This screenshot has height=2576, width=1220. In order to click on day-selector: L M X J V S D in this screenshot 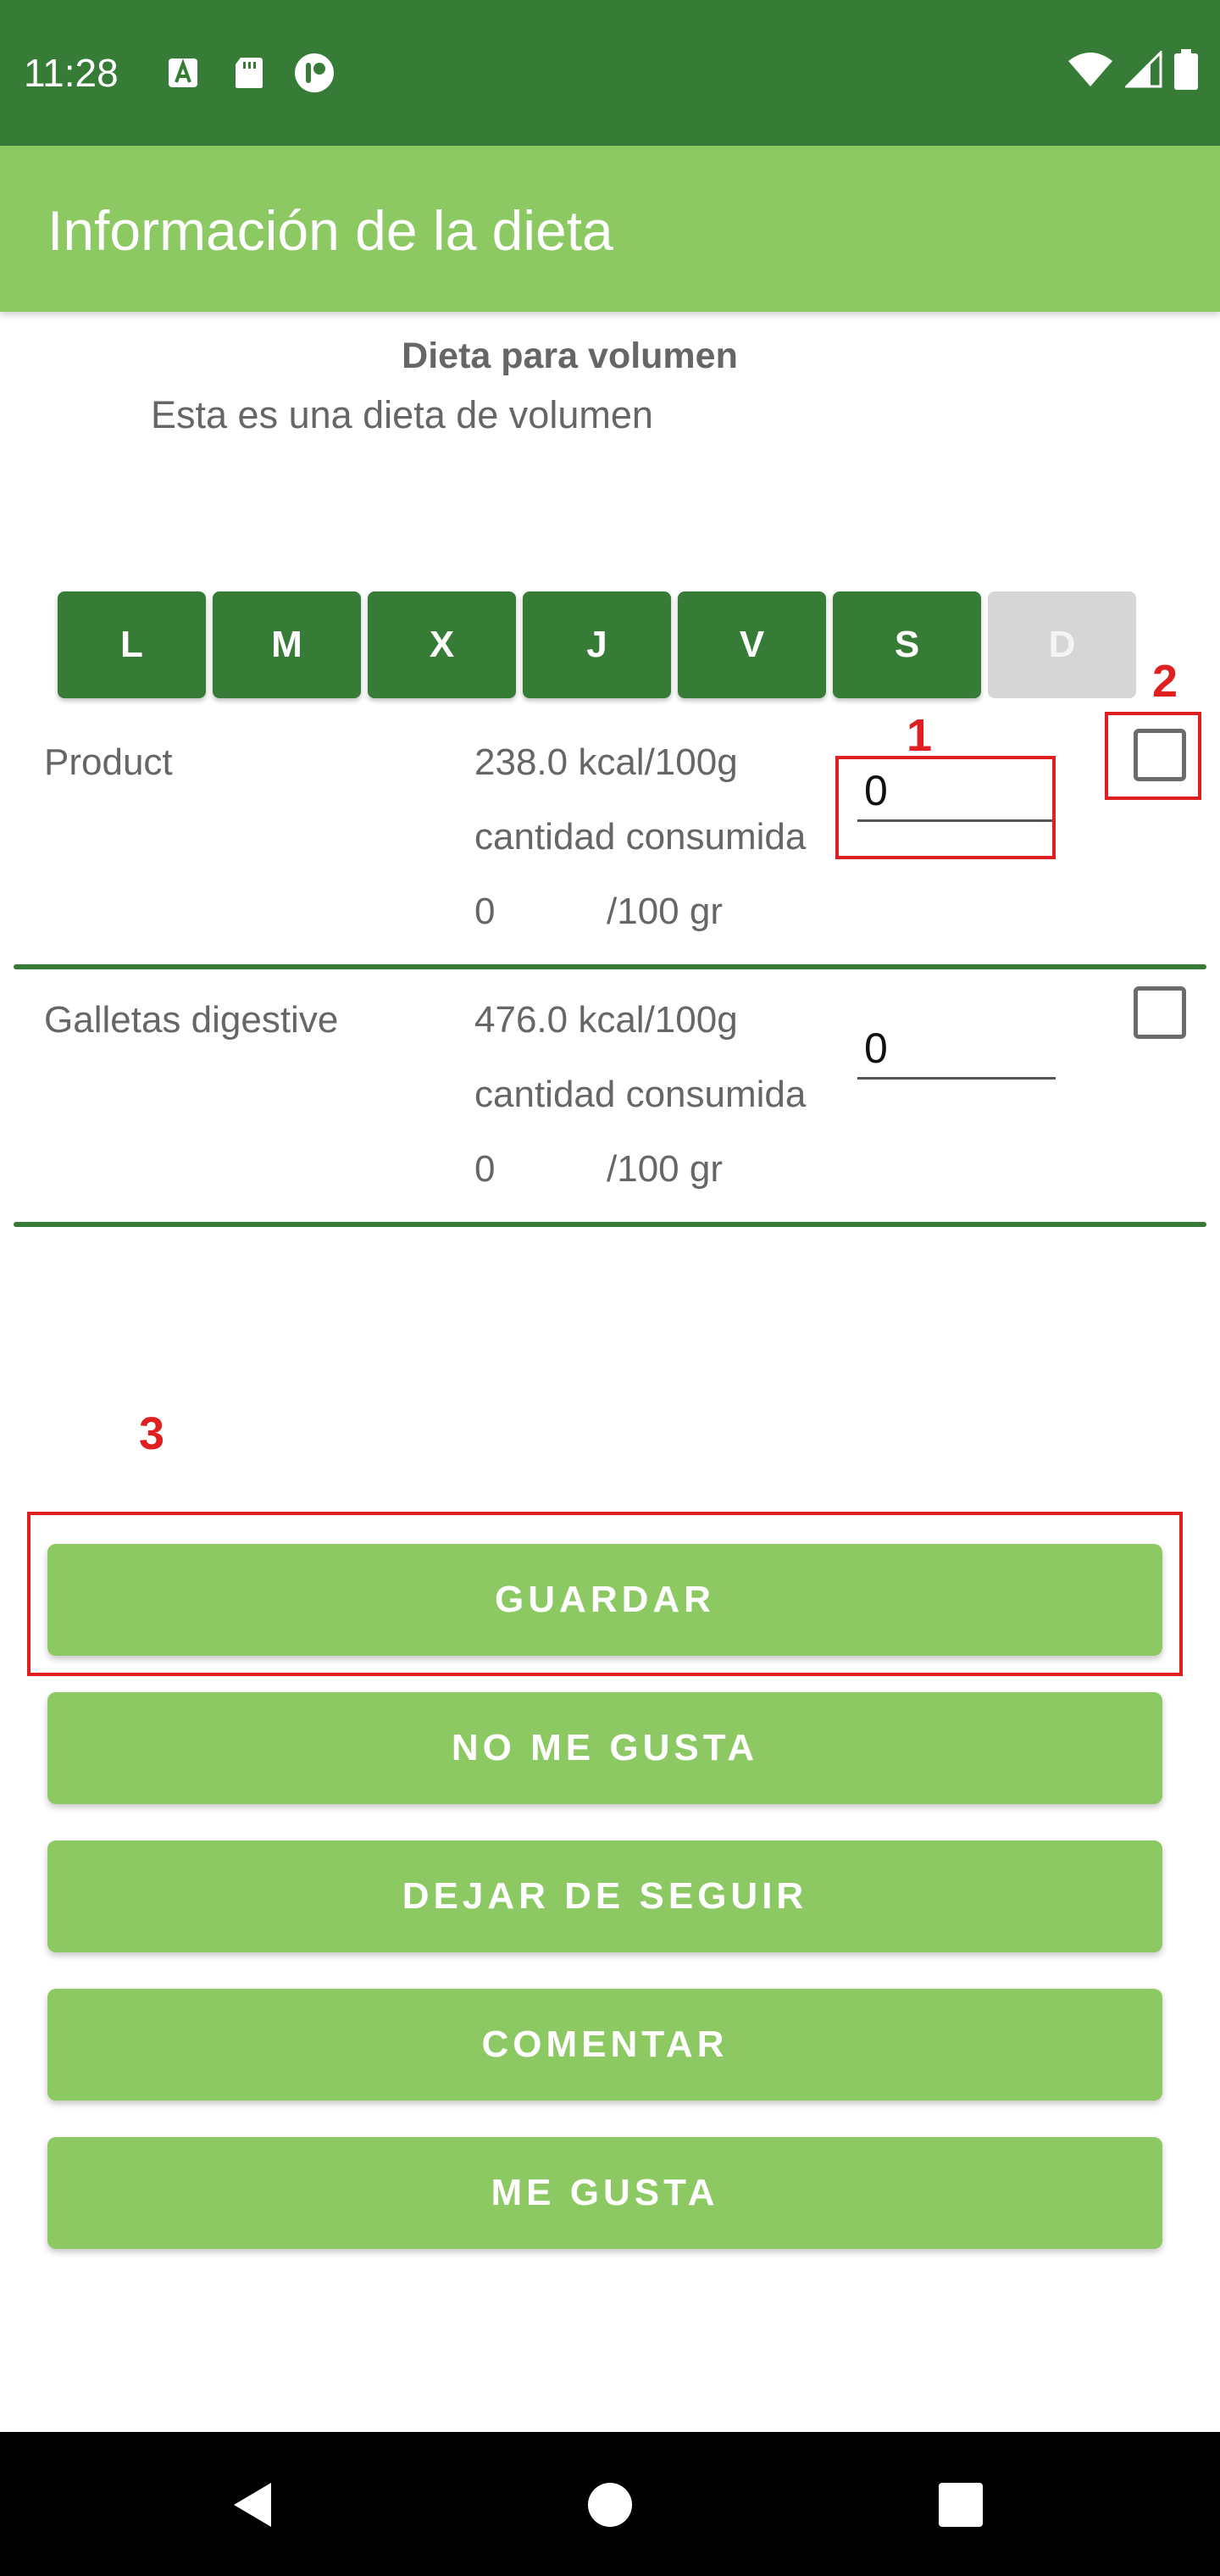, I will do `click(597, 644)`.